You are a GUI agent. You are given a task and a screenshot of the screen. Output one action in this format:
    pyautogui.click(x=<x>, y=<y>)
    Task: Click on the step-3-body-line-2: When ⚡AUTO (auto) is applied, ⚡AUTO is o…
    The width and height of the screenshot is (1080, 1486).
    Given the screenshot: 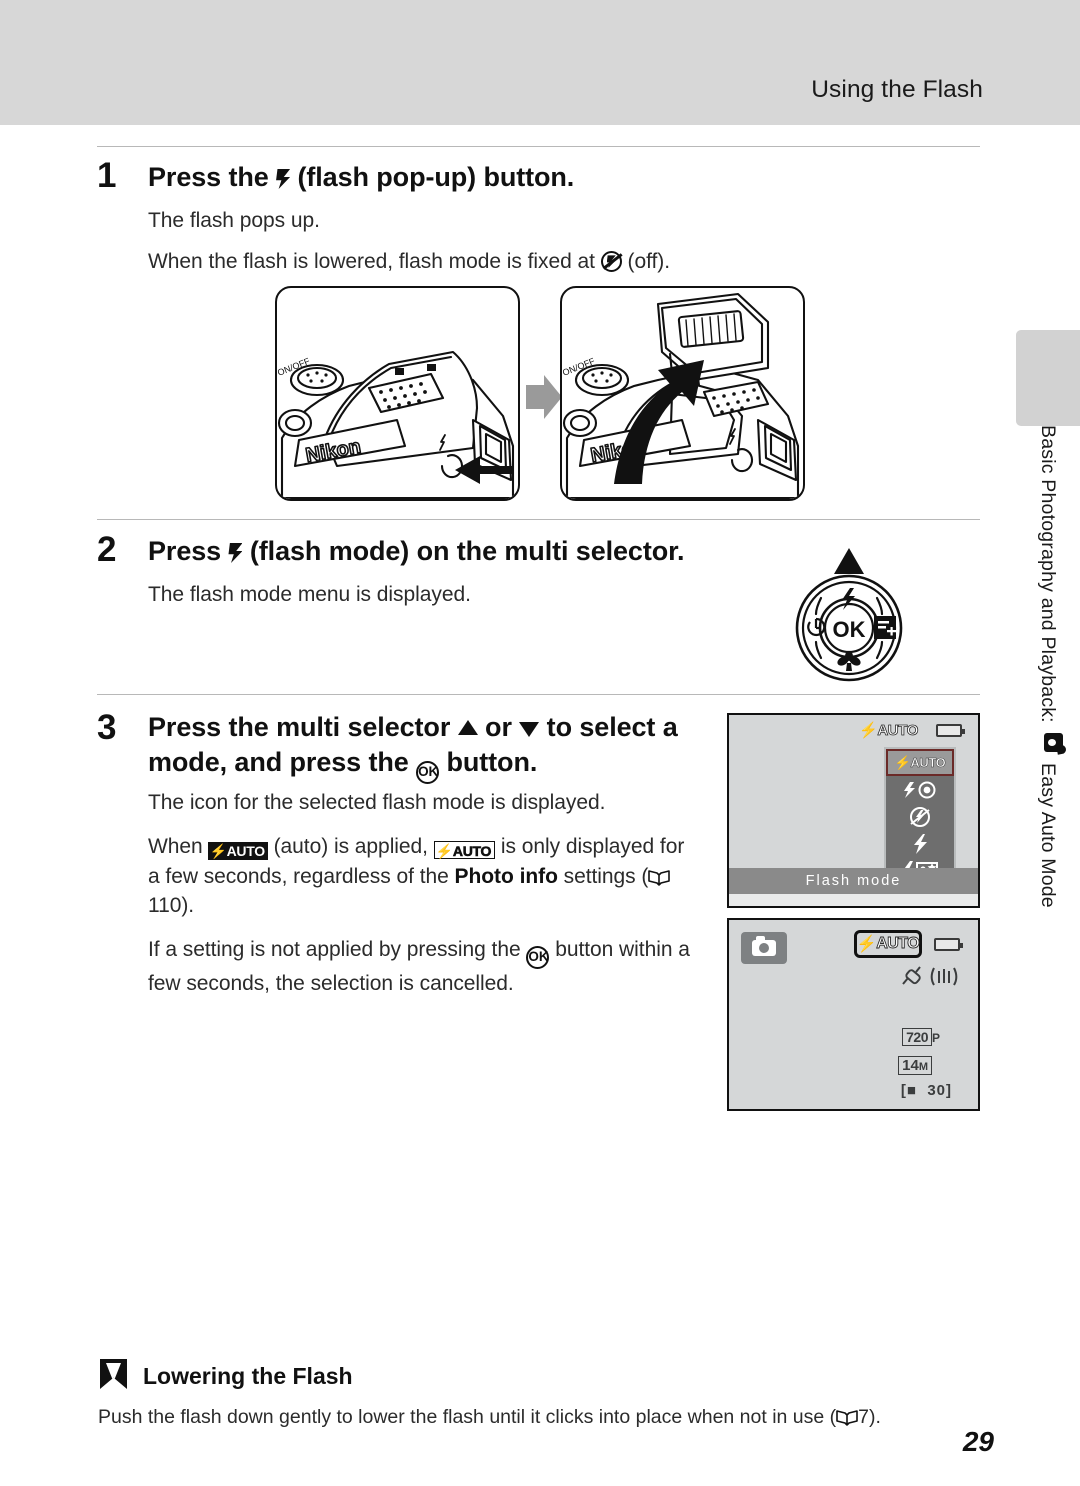 What is the action you would take?
    pyautogui.click(x=416, y=876)
    